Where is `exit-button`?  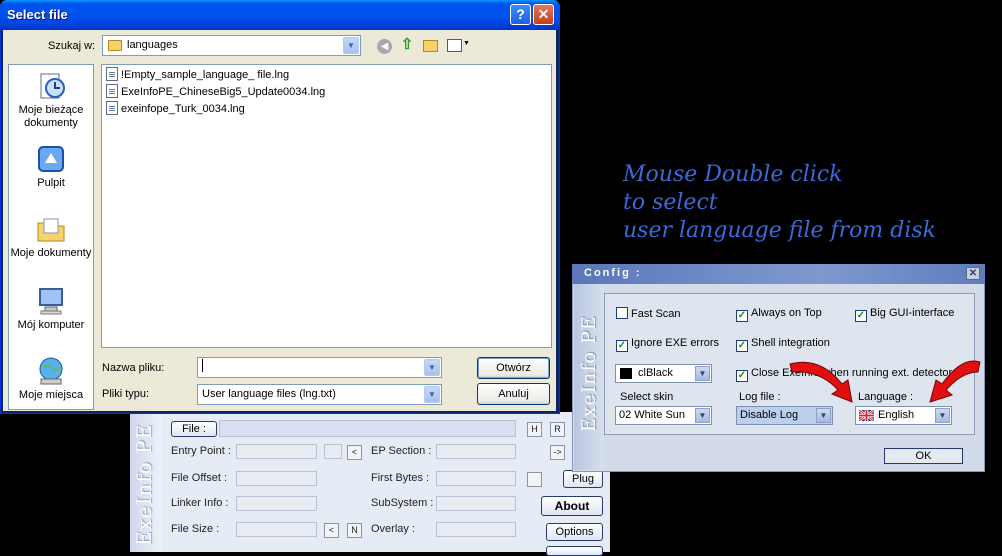 exit-button is located at coordinates (574, 551).